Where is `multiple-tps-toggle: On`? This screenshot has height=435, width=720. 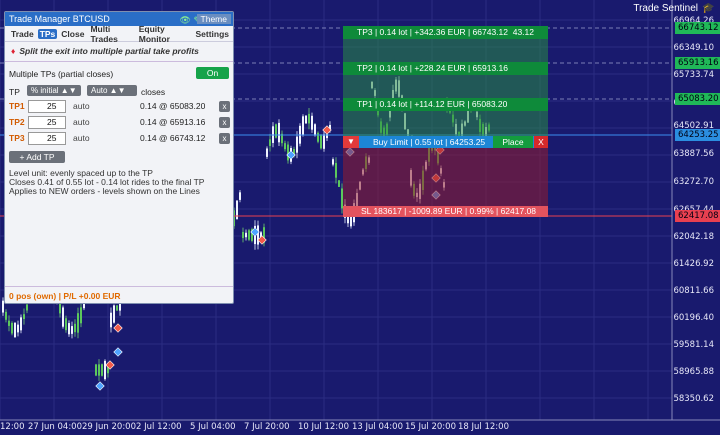 multiple-tps-toggle: On is located at coordinates (212, 73).